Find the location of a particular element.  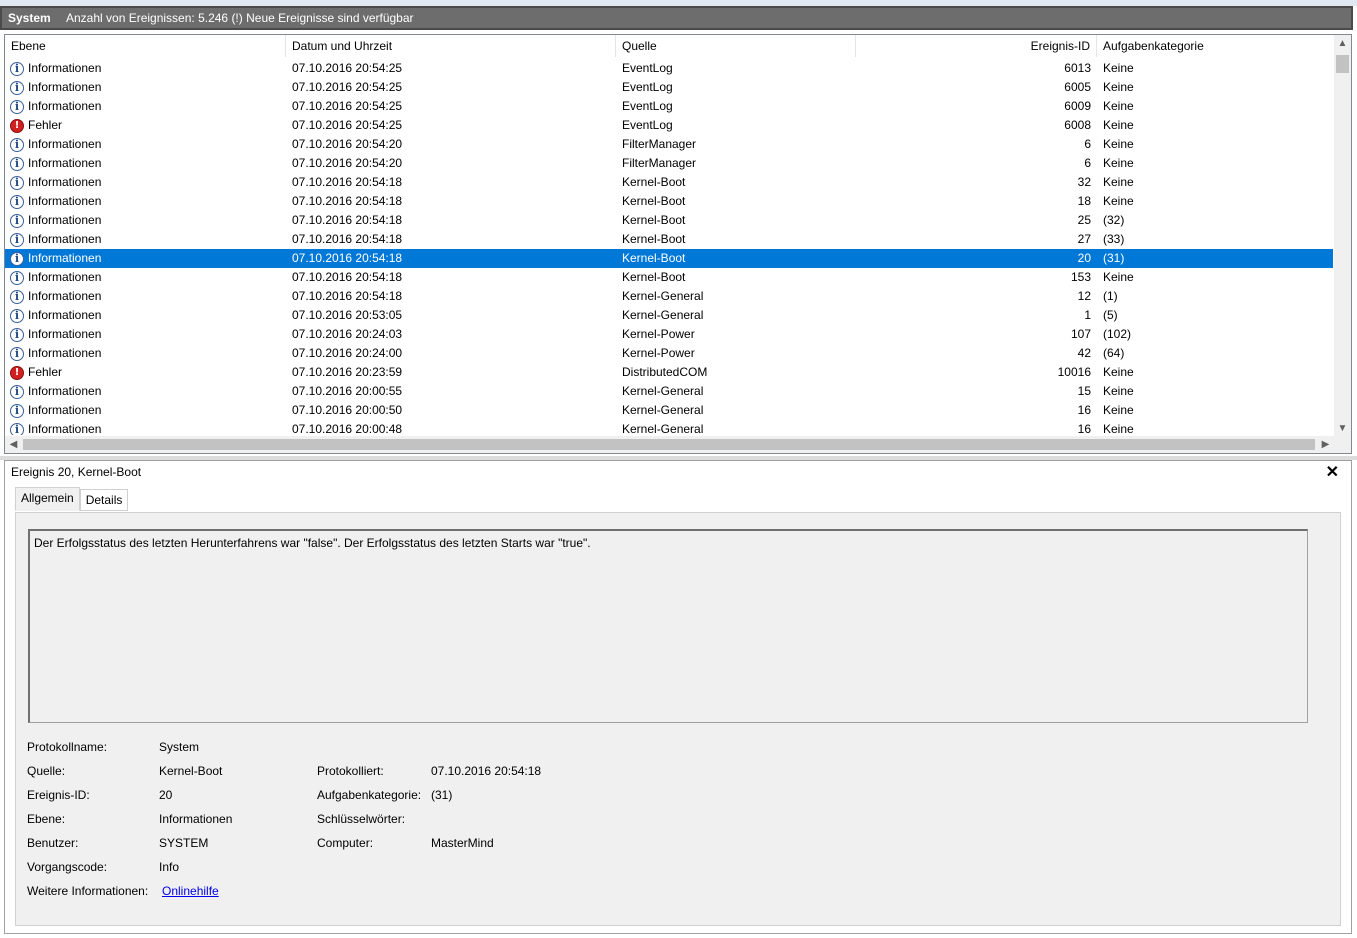

scroll-down-arrow-icon: ▼ is located at coordinates (1342, 428).